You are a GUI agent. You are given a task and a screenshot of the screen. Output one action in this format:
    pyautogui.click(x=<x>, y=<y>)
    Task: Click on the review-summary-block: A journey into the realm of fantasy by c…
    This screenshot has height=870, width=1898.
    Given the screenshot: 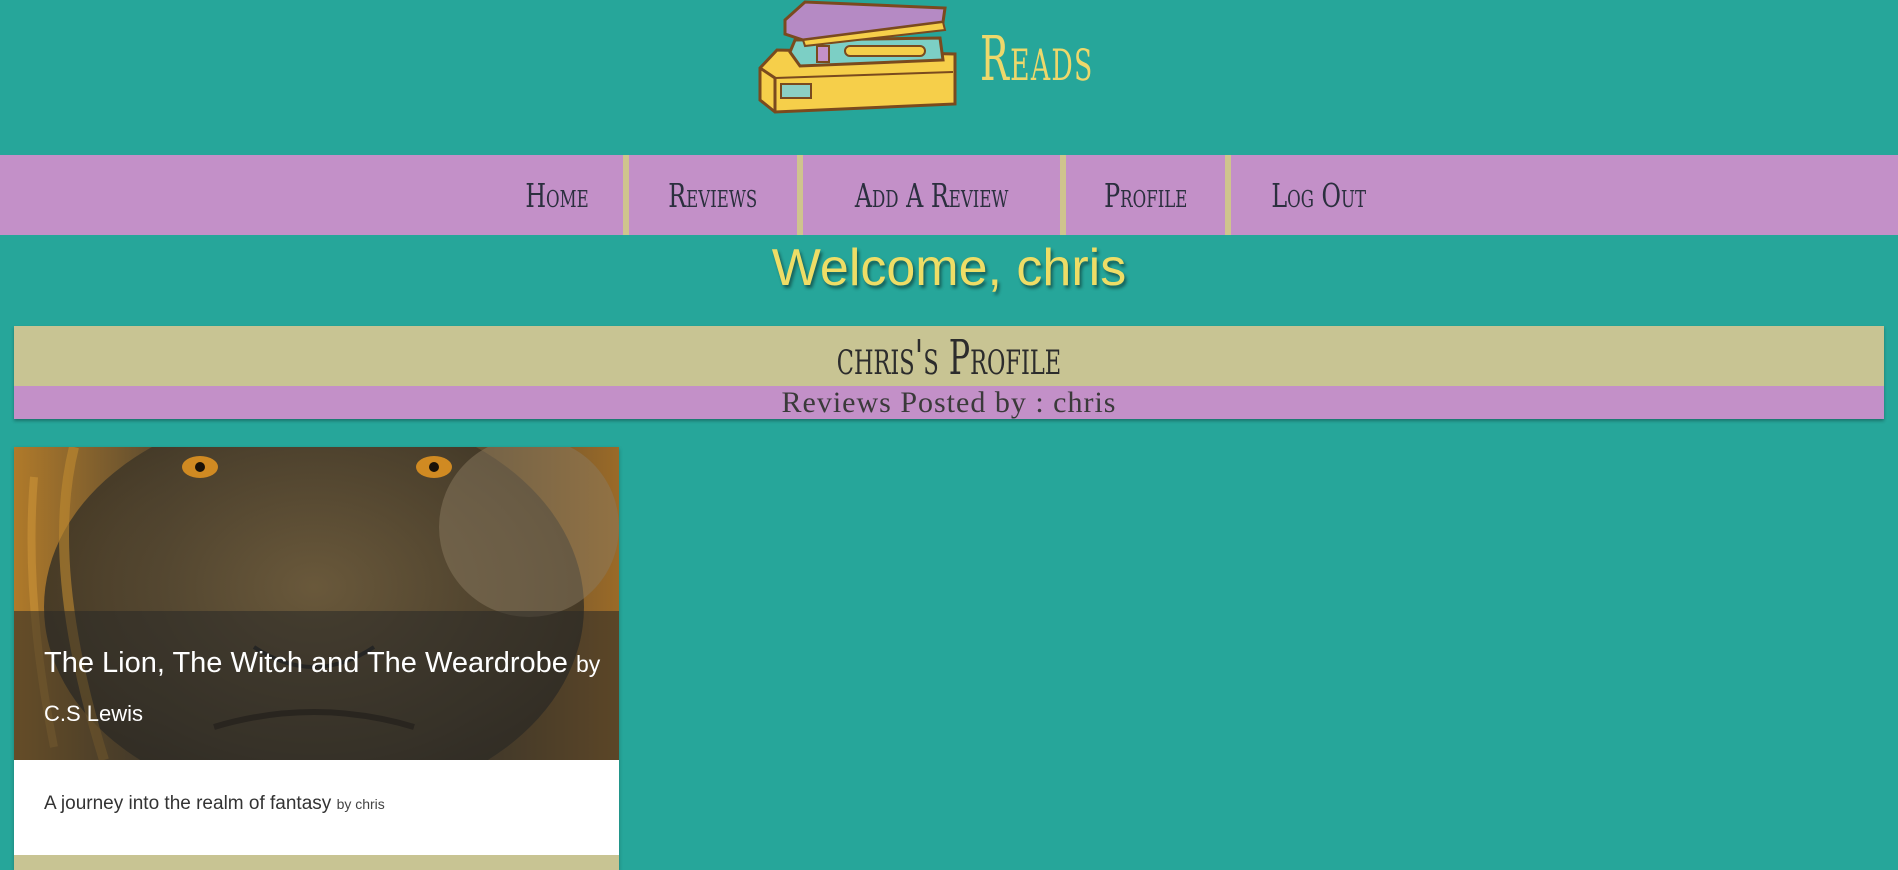 What is the action you would take?
    pyautogui.click(x=214, y=804)
    